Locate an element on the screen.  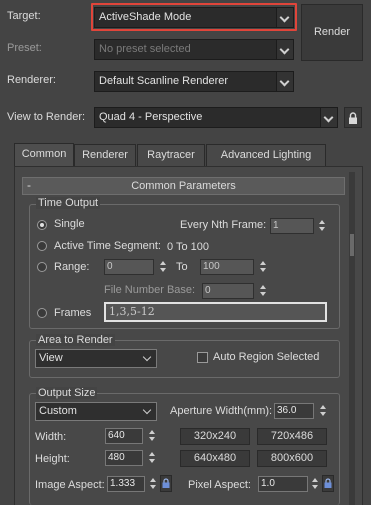
scrollbar-thumb is located at coordinates (352, 245).